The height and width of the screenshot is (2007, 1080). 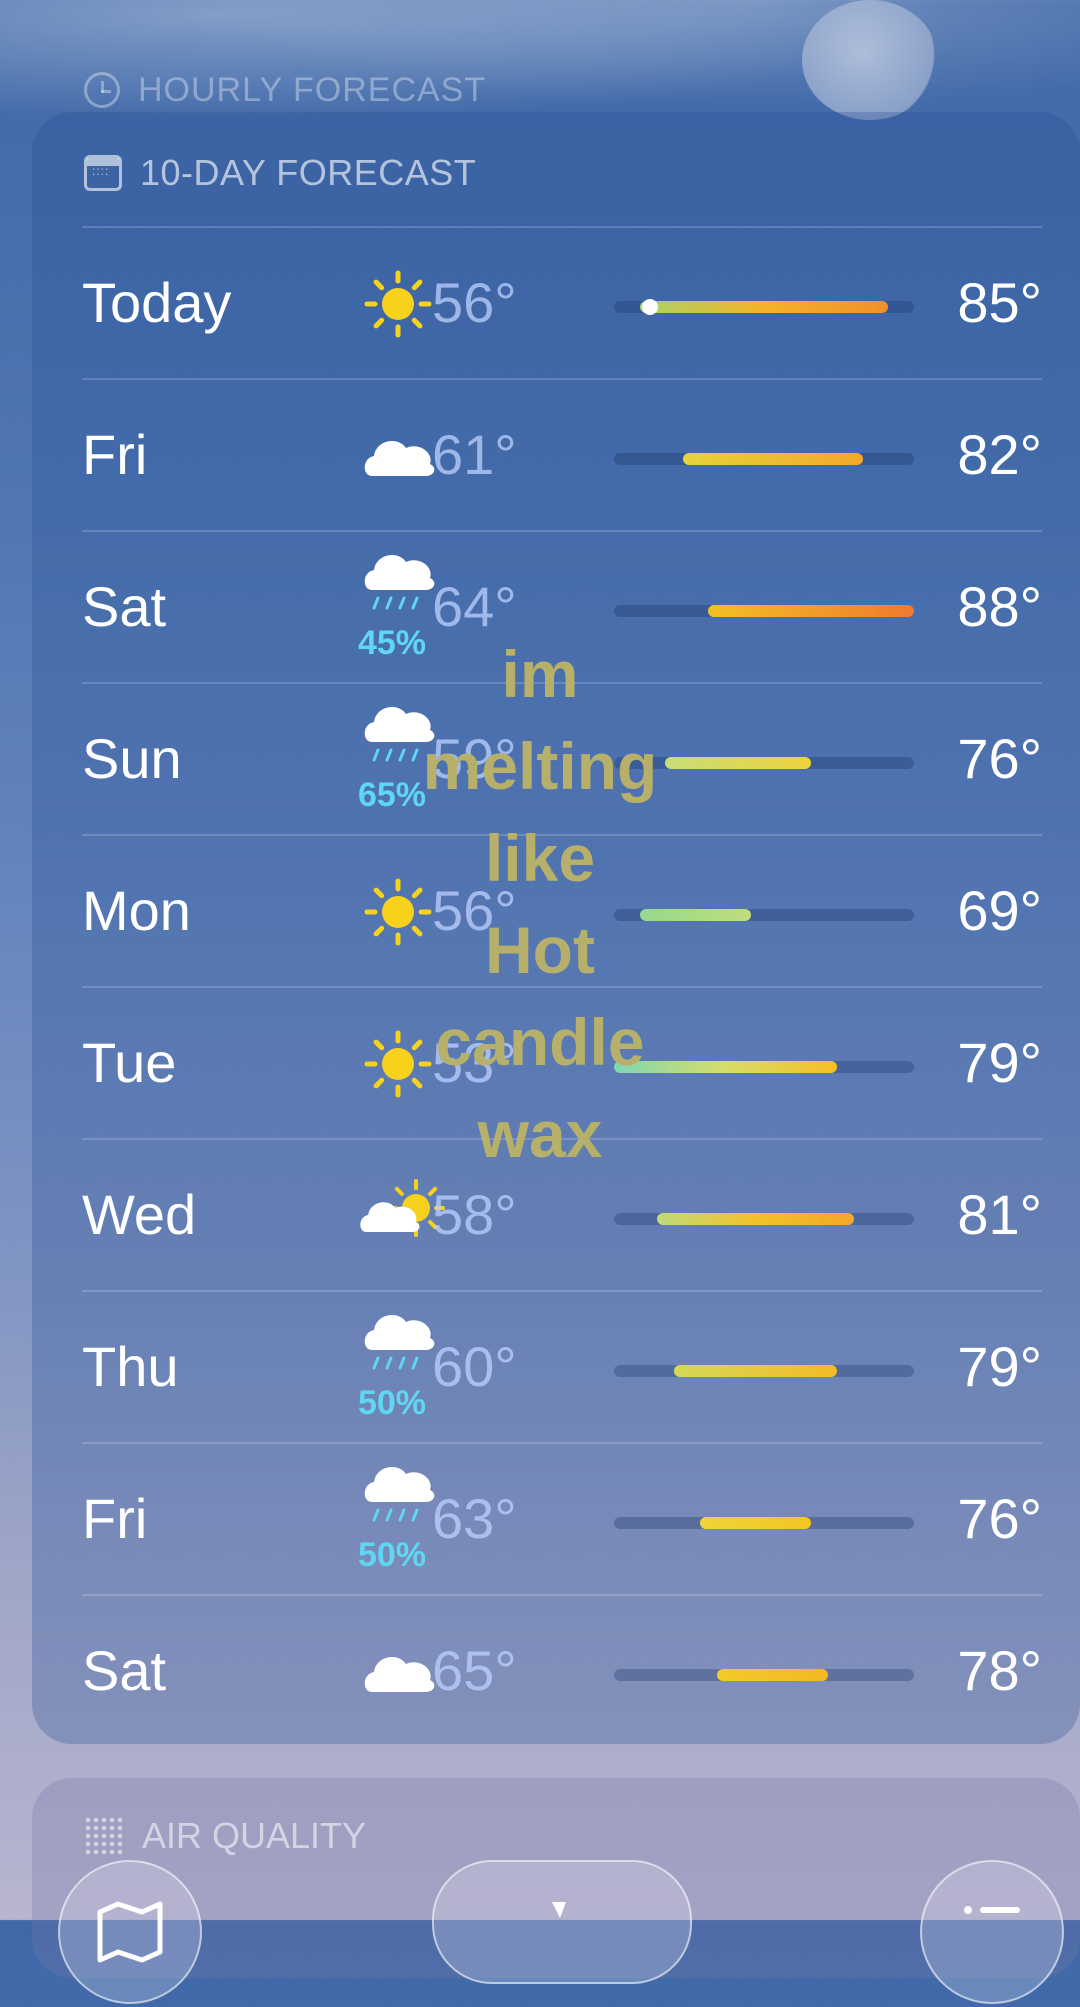 What do you see at coordinates (999, 454) in the screenshot?
I see `high-temp: 82°` at bounding box center [999, 454].